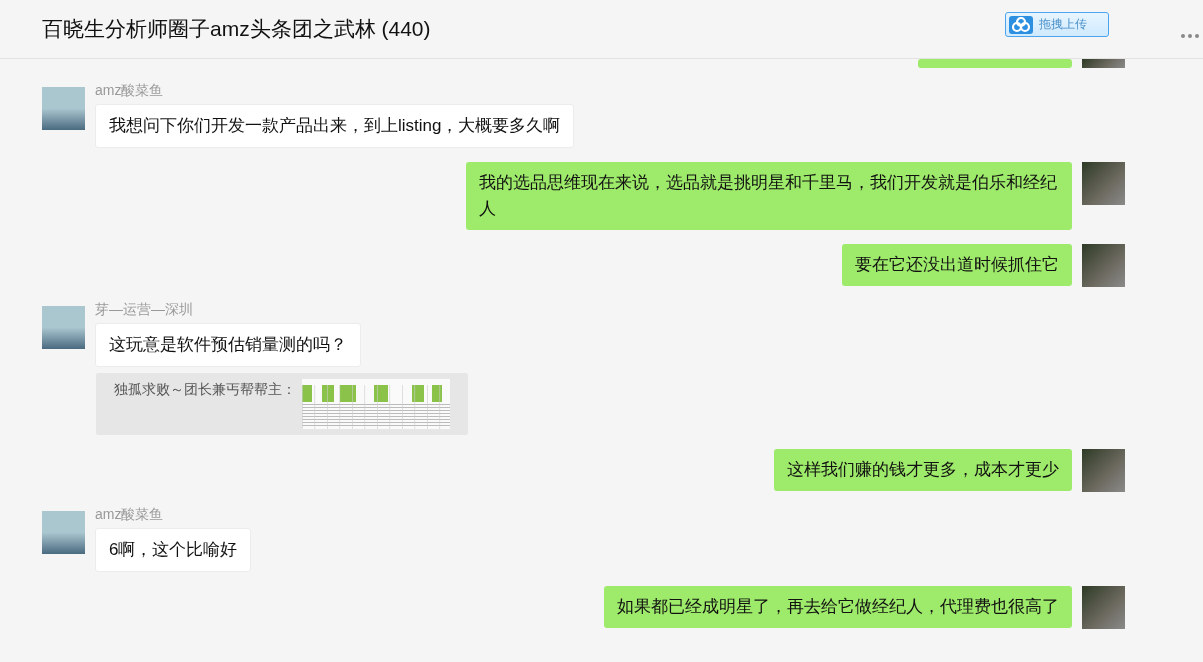 The width and height of the screenshot is (1203, 662). What do you see at coordinates (1190, 36) in the screenshot?
I see `more-icon` at bounding box center [1190, 36].